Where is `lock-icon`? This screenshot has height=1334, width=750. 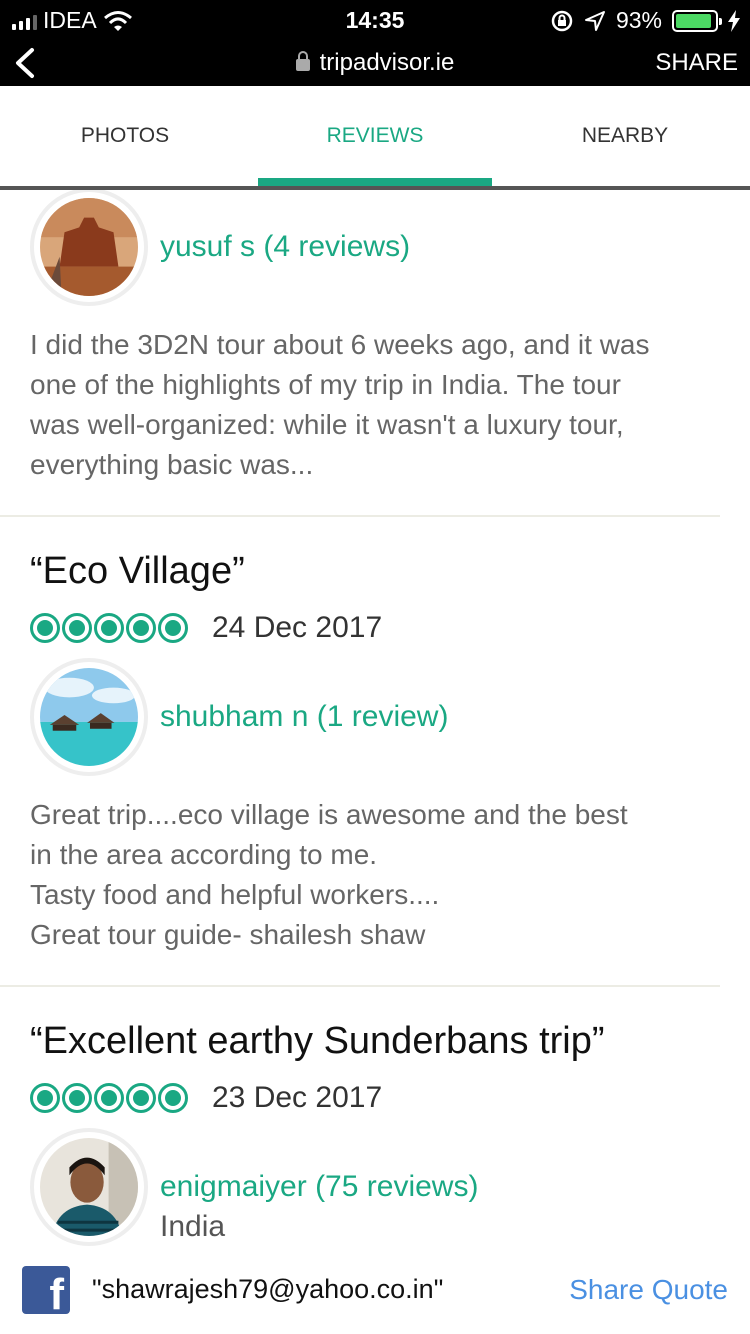 lock-icon is located at coordinates (302, 61).